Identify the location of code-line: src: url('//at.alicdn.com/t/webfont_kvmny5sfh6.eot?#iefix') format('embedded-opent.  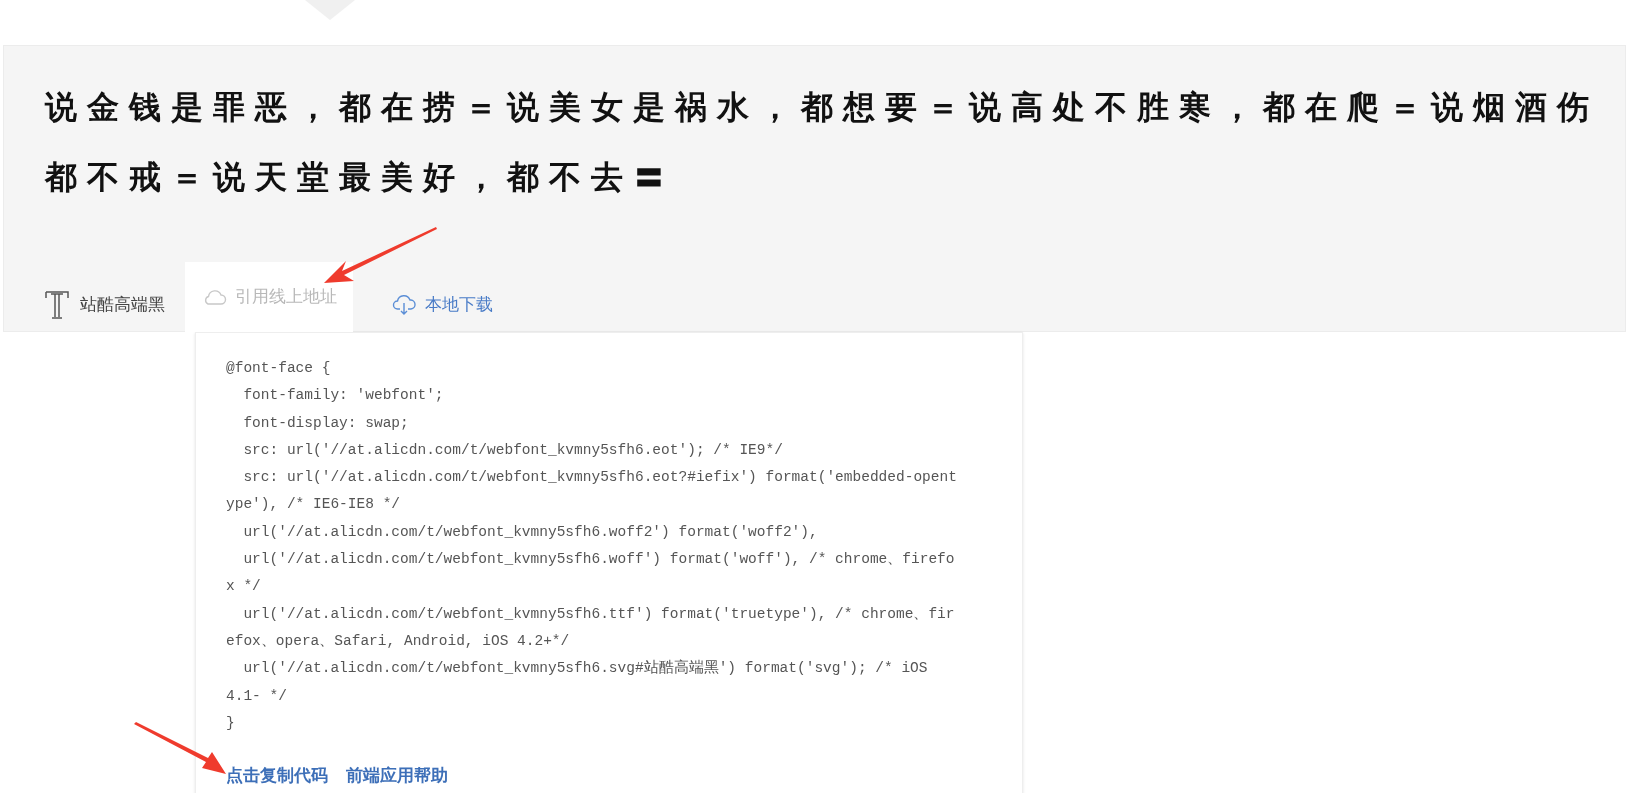
(600, 478).